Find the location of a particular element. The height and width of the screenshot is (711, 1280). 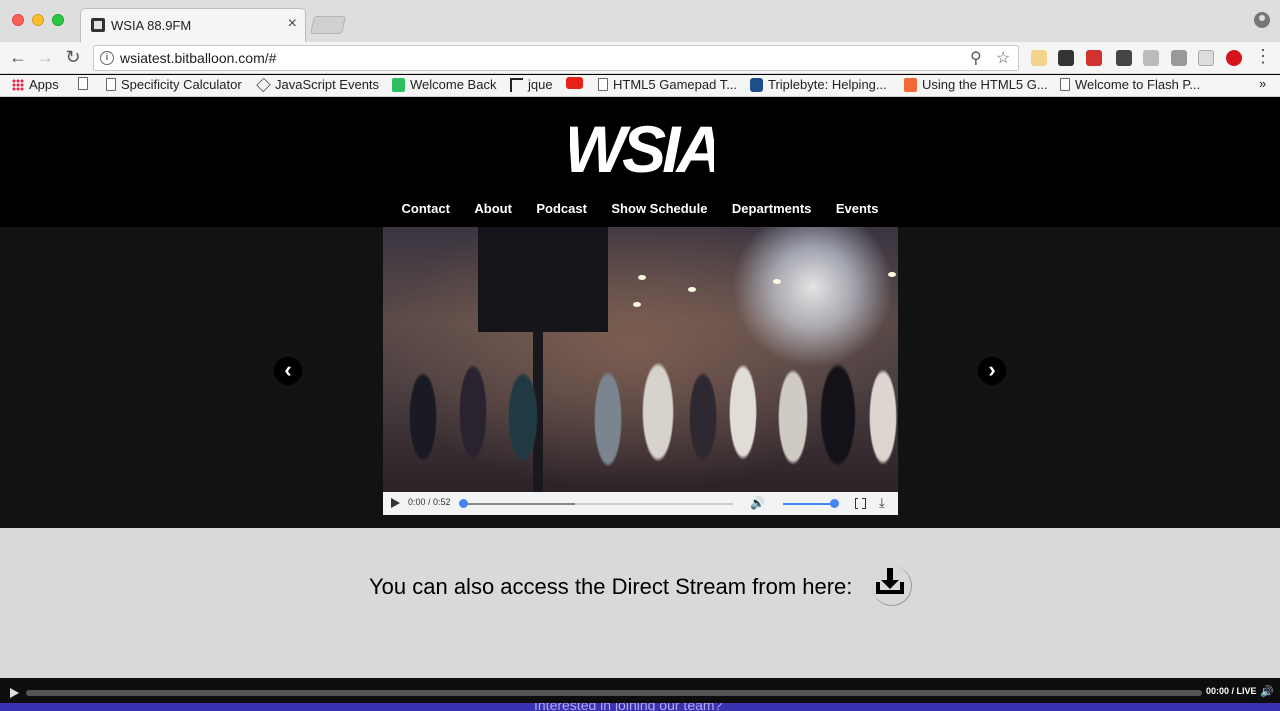

bookmark-label: Apps is located at coordinates (44, 84).